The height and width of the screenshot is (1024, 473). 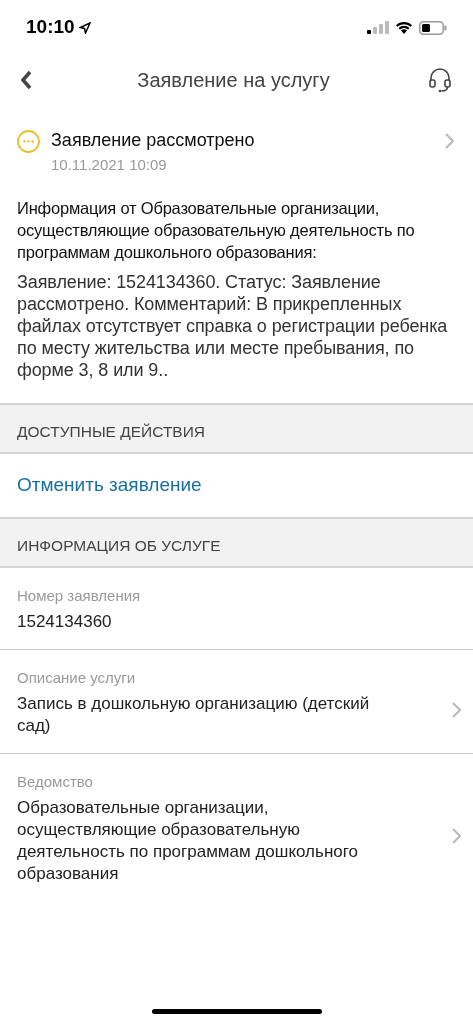 What do you see at coordinates (449, 141) in the screenshot?
I see `chevron-right-icon` at bounding box center [449, 141].